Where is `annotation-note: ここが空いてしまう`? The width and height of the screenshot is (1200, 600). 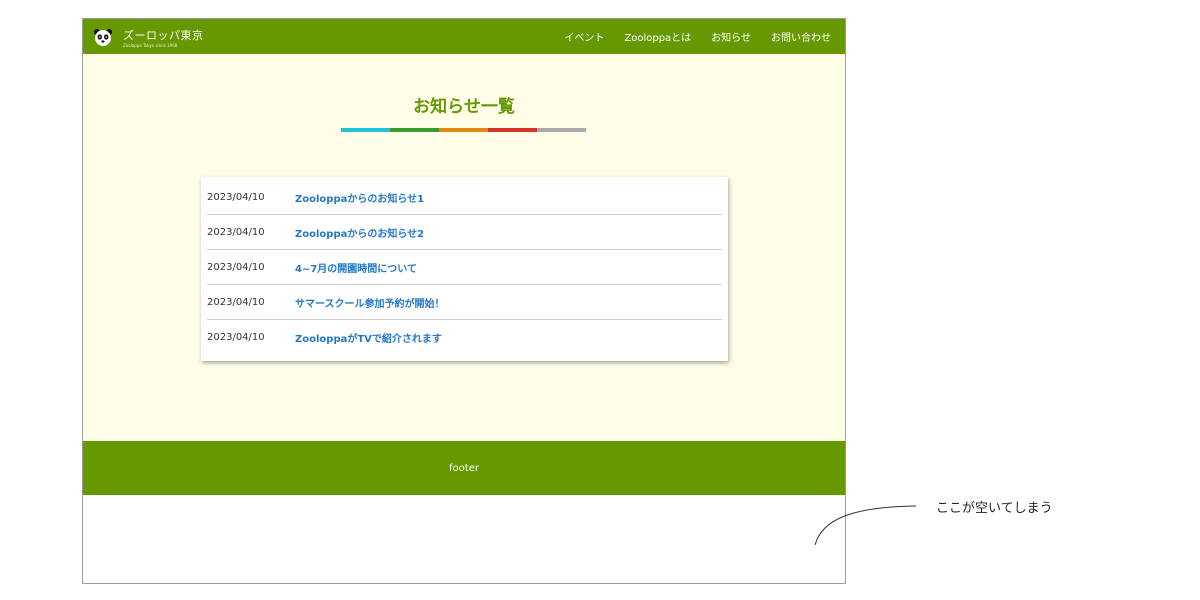 annotation-note: ここが空いてしまう is located at coordinates (994, 508).